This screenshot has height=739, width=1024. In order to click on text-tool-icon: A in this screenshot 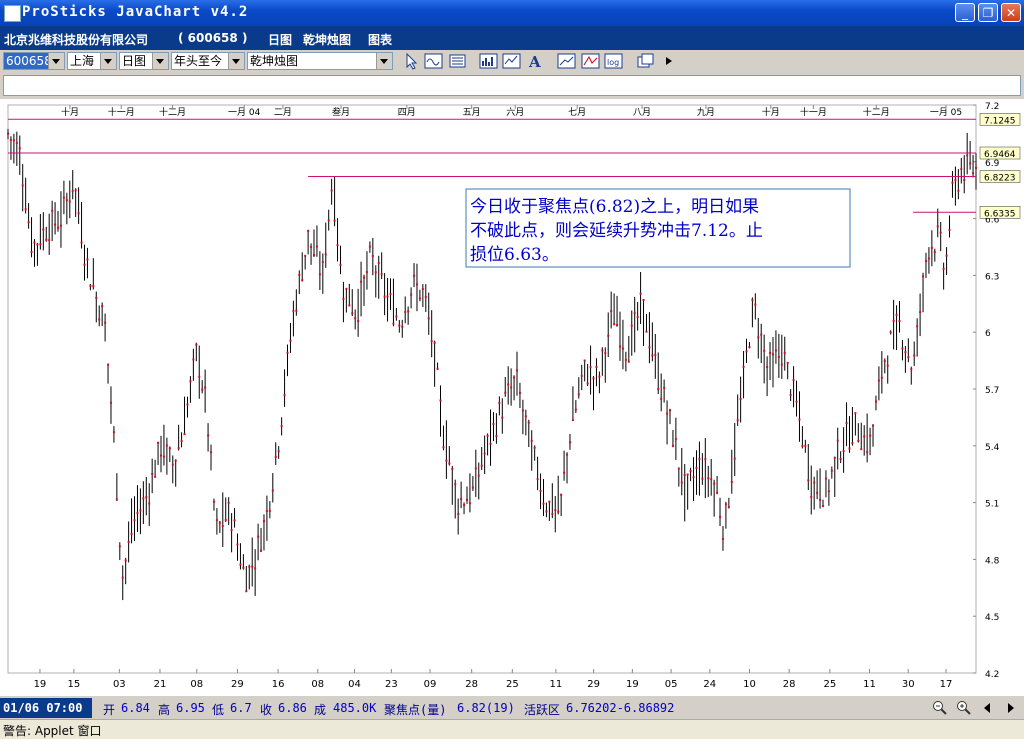, I will do `click(535, 61)`.